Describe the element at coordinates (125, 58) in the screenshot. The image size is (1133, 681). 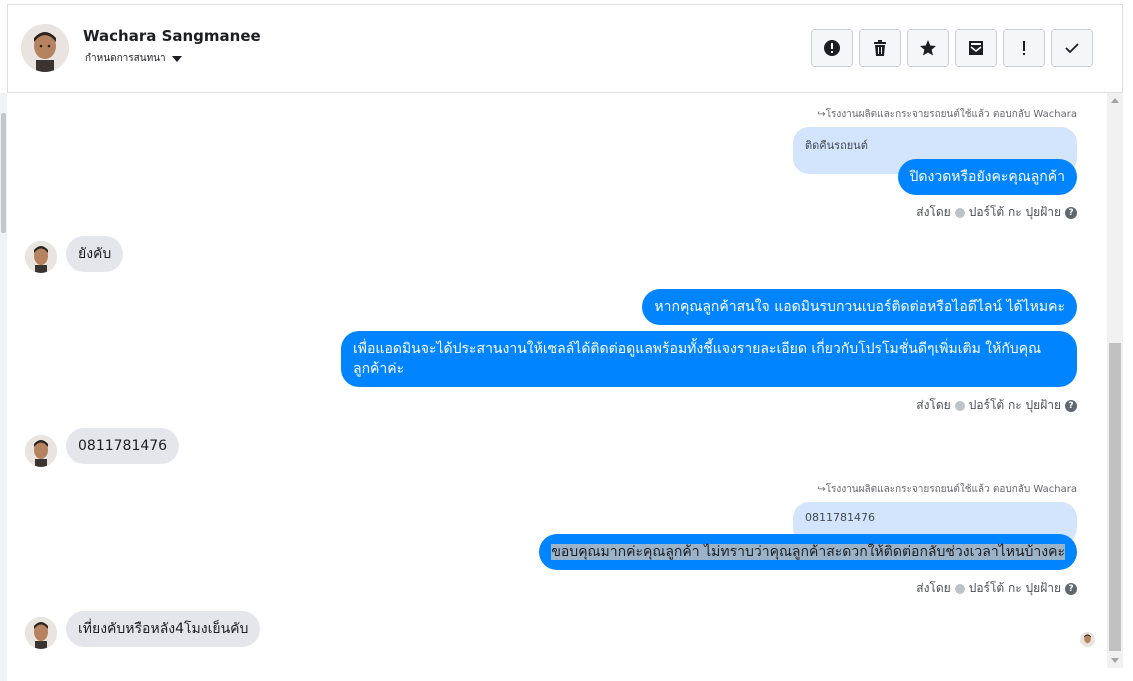
I see `conversation-settings-label: กำหนดการสนทนา` at that location.